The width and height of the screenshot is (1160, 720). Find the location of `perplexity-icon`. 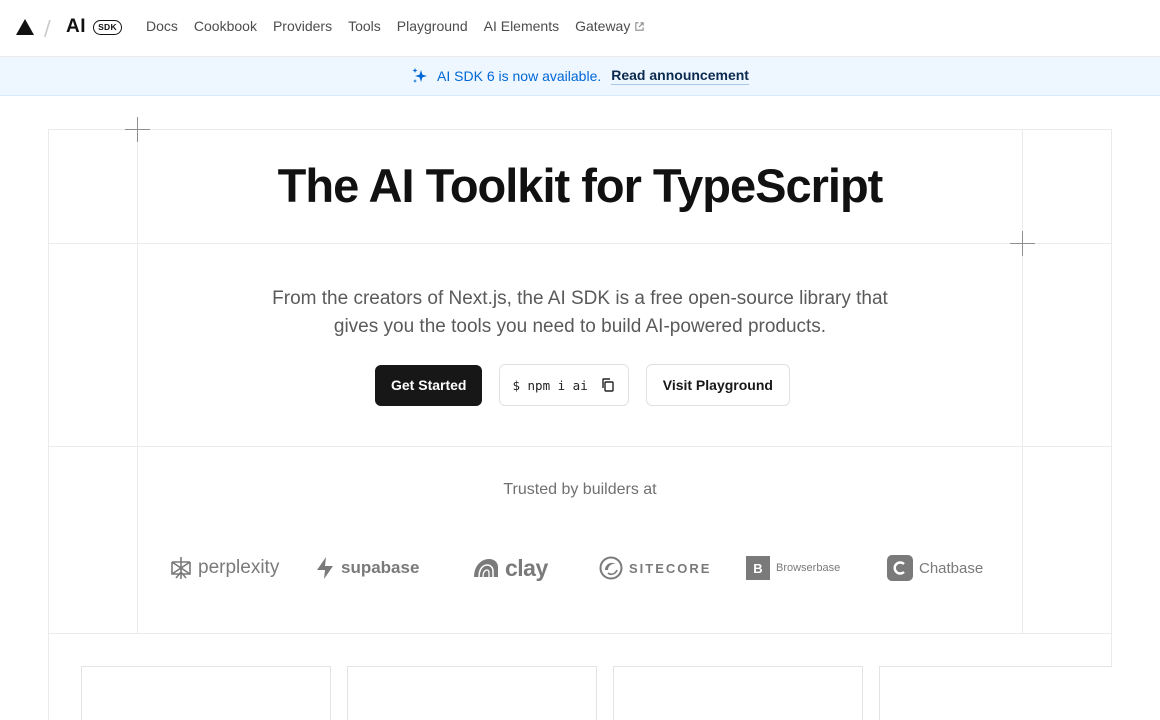

perplexity-icon is located at coordinates (181, 568).